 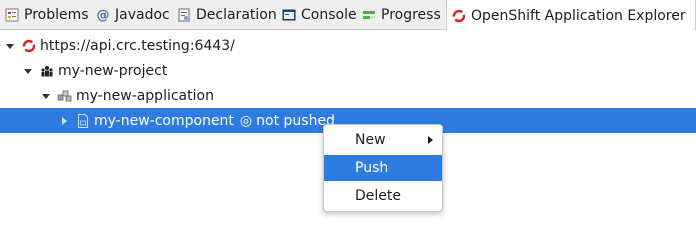 What do you see at coordinates (65, 96) in the screenshot?
I see `application-icon` at bounding box center [65, 96].